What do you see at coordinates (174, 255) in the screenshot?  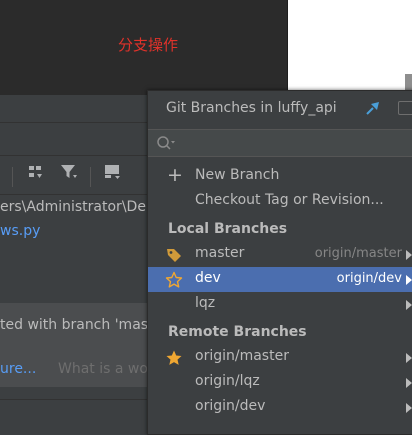 I see `tag-icon` at bounding box center [174, 255].